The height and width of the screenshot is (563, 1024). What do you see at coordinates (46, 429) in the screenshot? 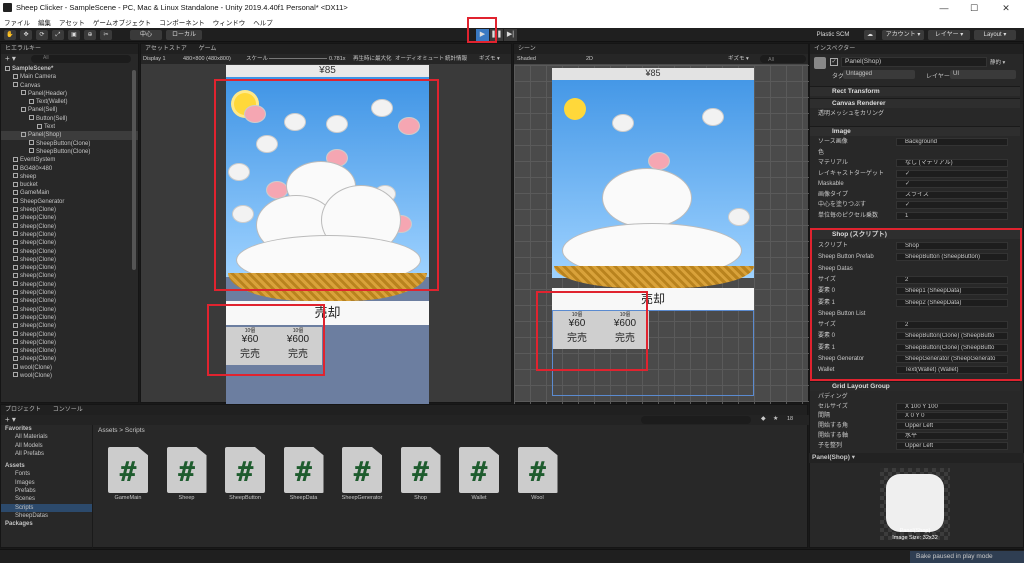
I see `favorites-header: Favorites` at bounding box center [46, 429].